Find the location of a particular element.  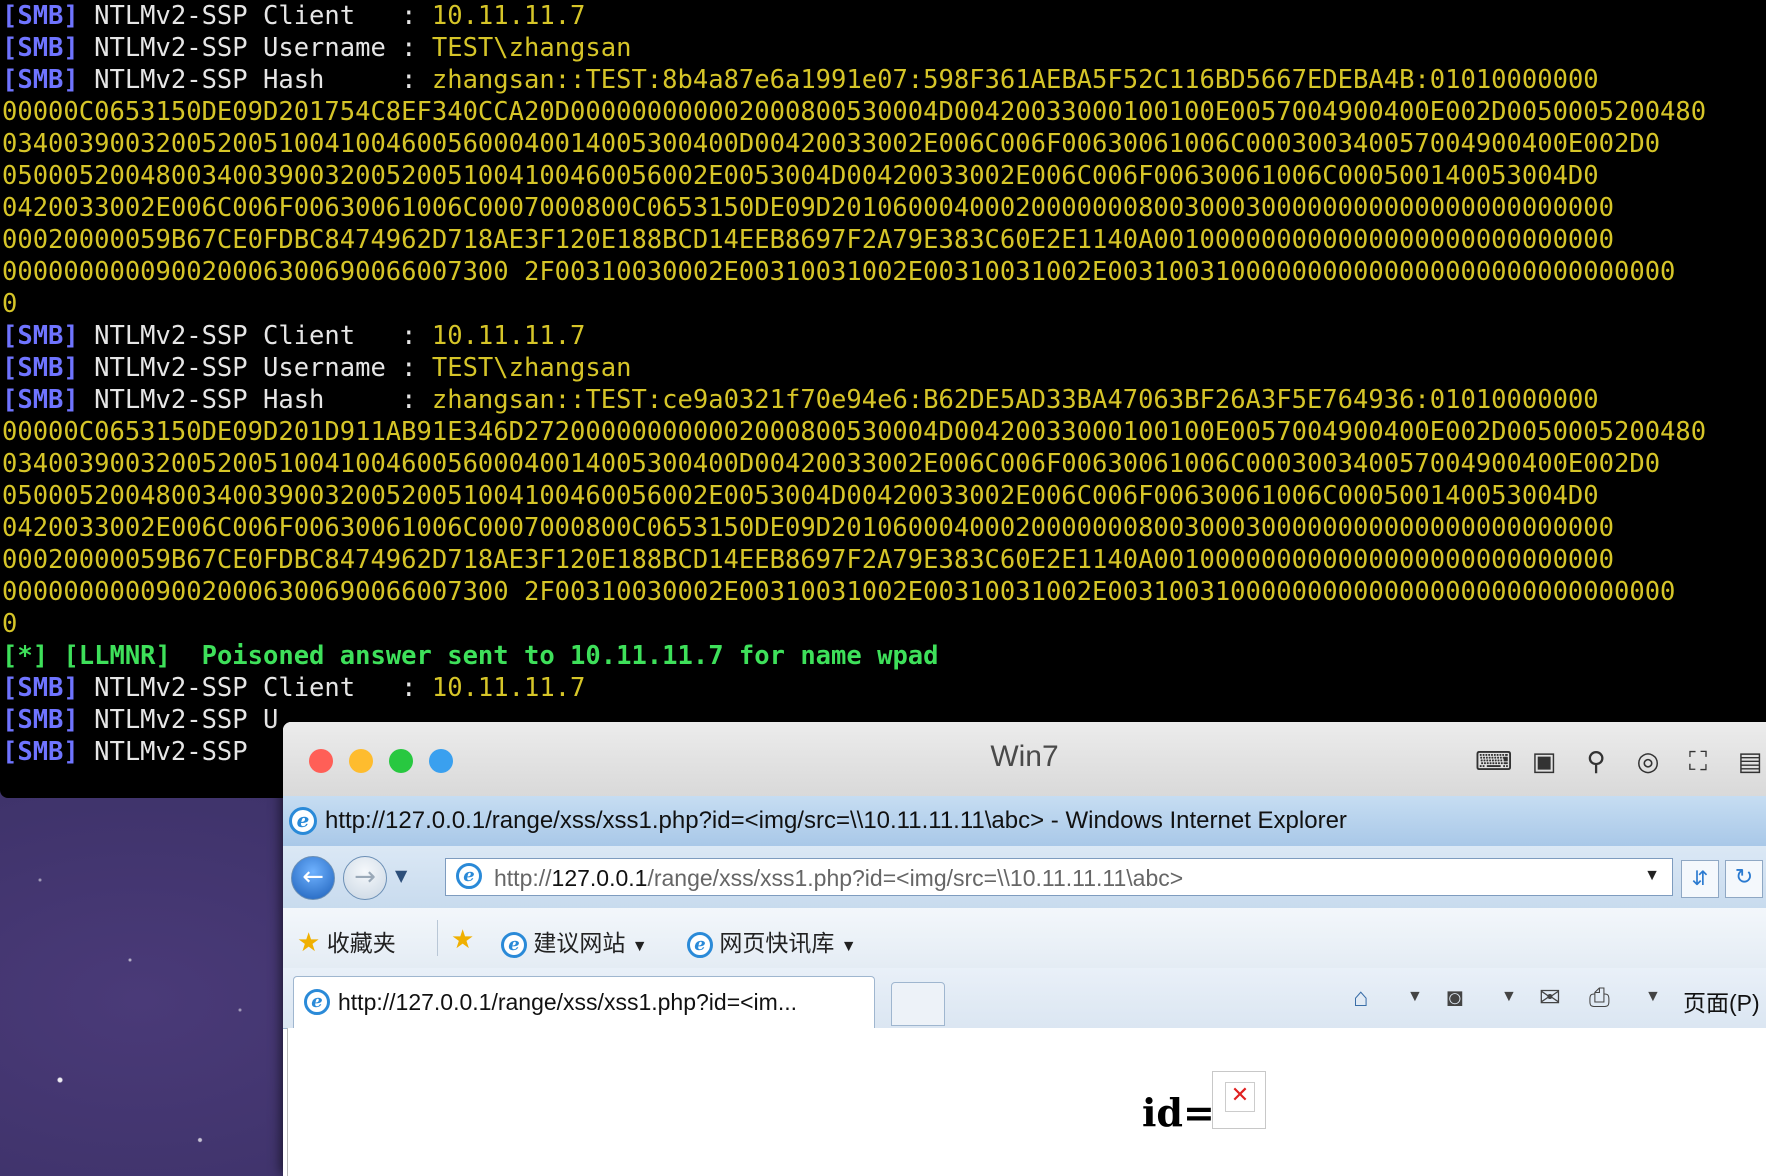

disc-icon: ◎ is located at coordinates (1648, 762).